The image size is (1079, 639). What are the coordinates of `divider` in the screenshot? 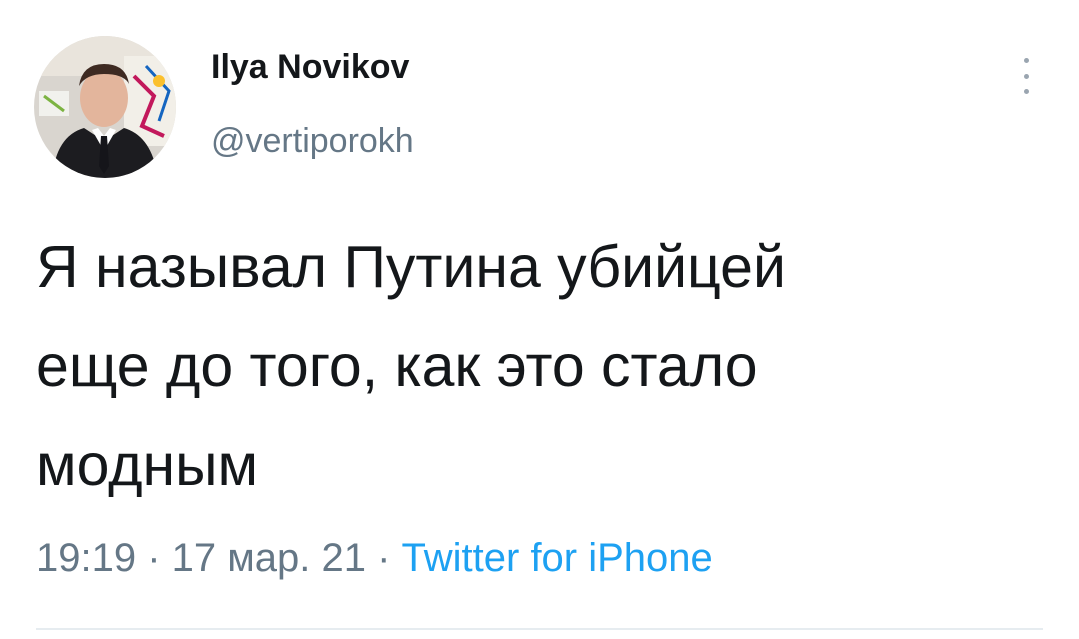 It's located at (539, 629).